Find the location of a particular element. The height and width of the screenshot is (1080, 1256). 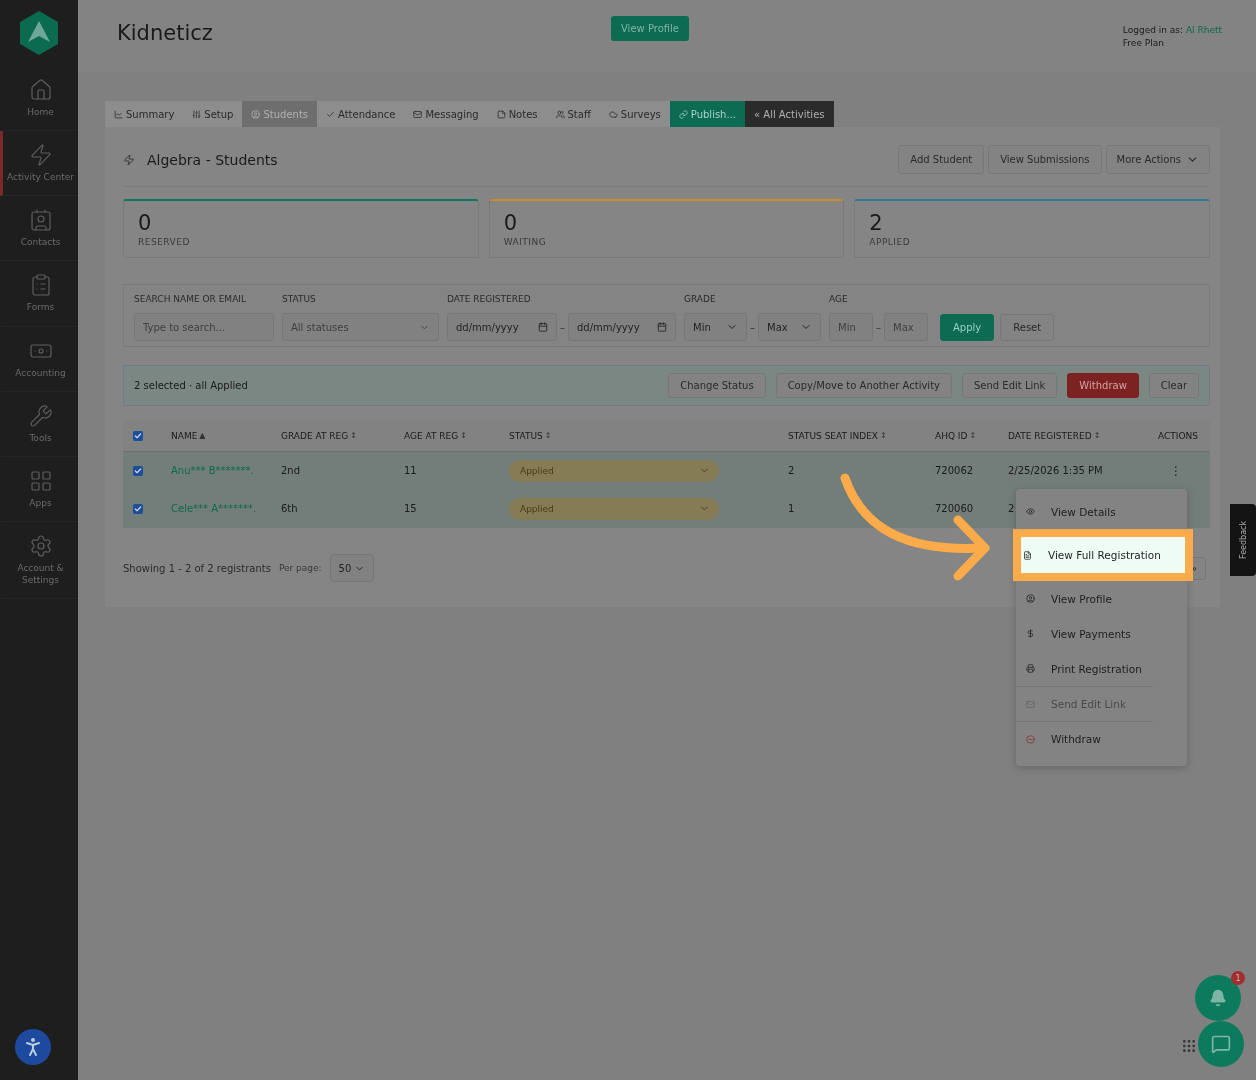

bulk-action-button: Withdraw is located at coordinates (1103, 385).